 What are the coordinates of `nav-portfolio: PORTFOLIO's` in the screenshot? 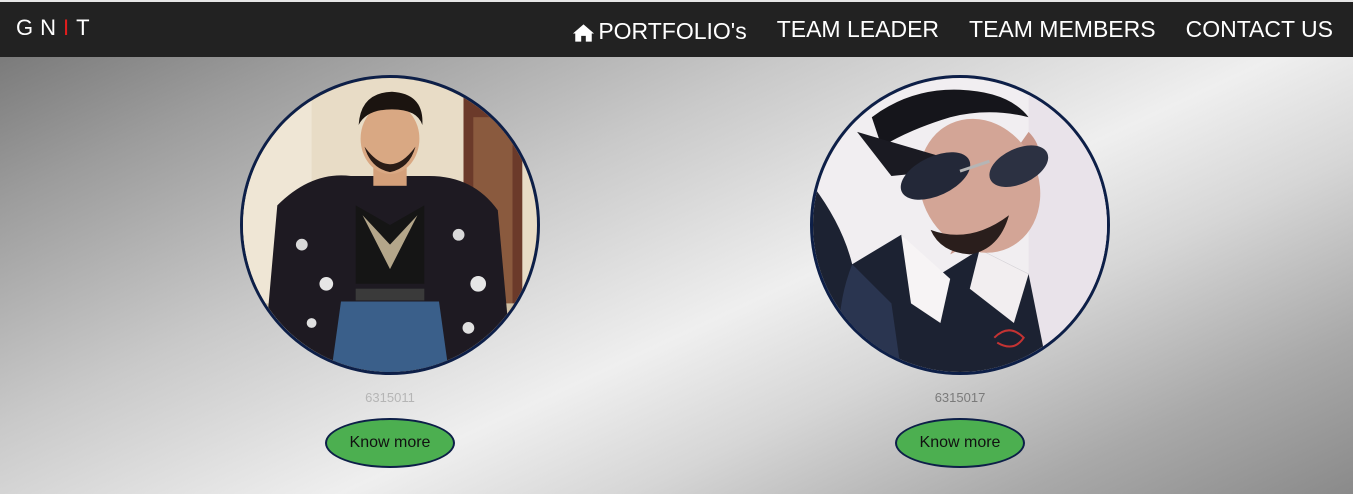 It's located at (659, 31).